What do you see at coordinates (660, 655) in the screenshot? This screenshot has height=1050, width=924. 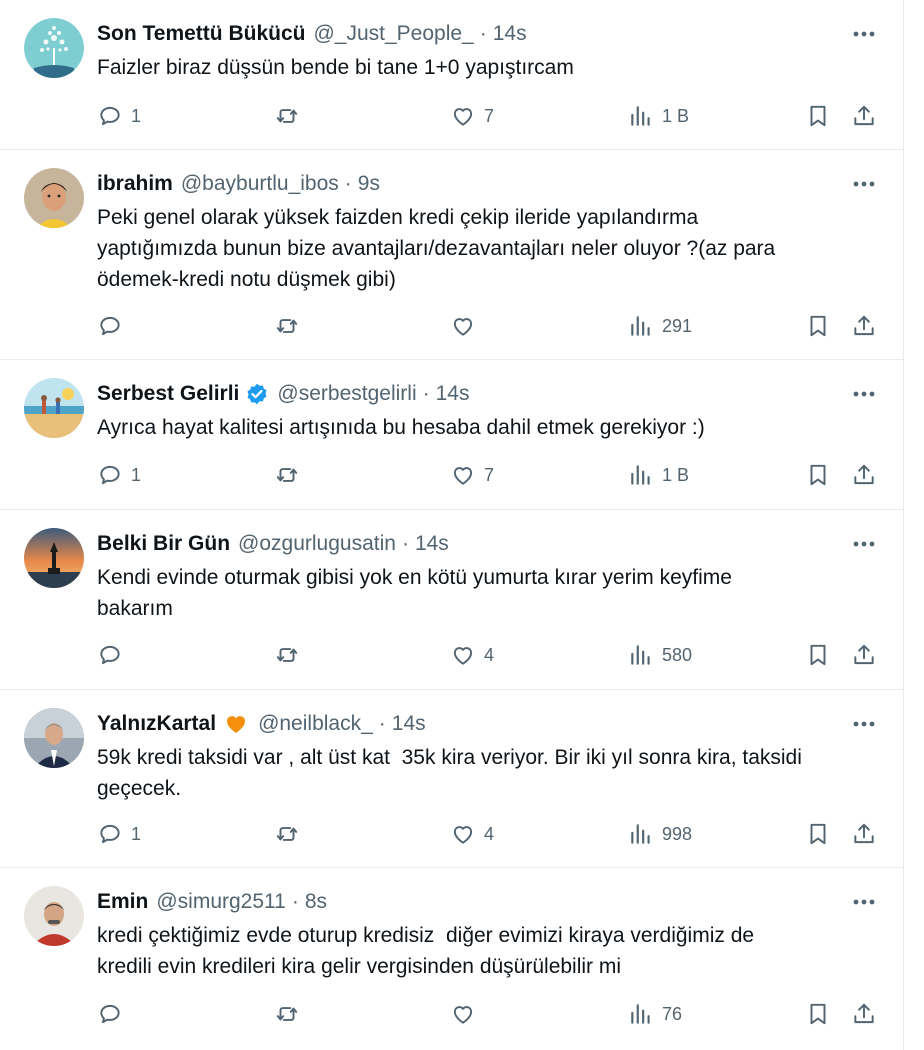 I see `views-button: 580` at bounding box center [660, 655].